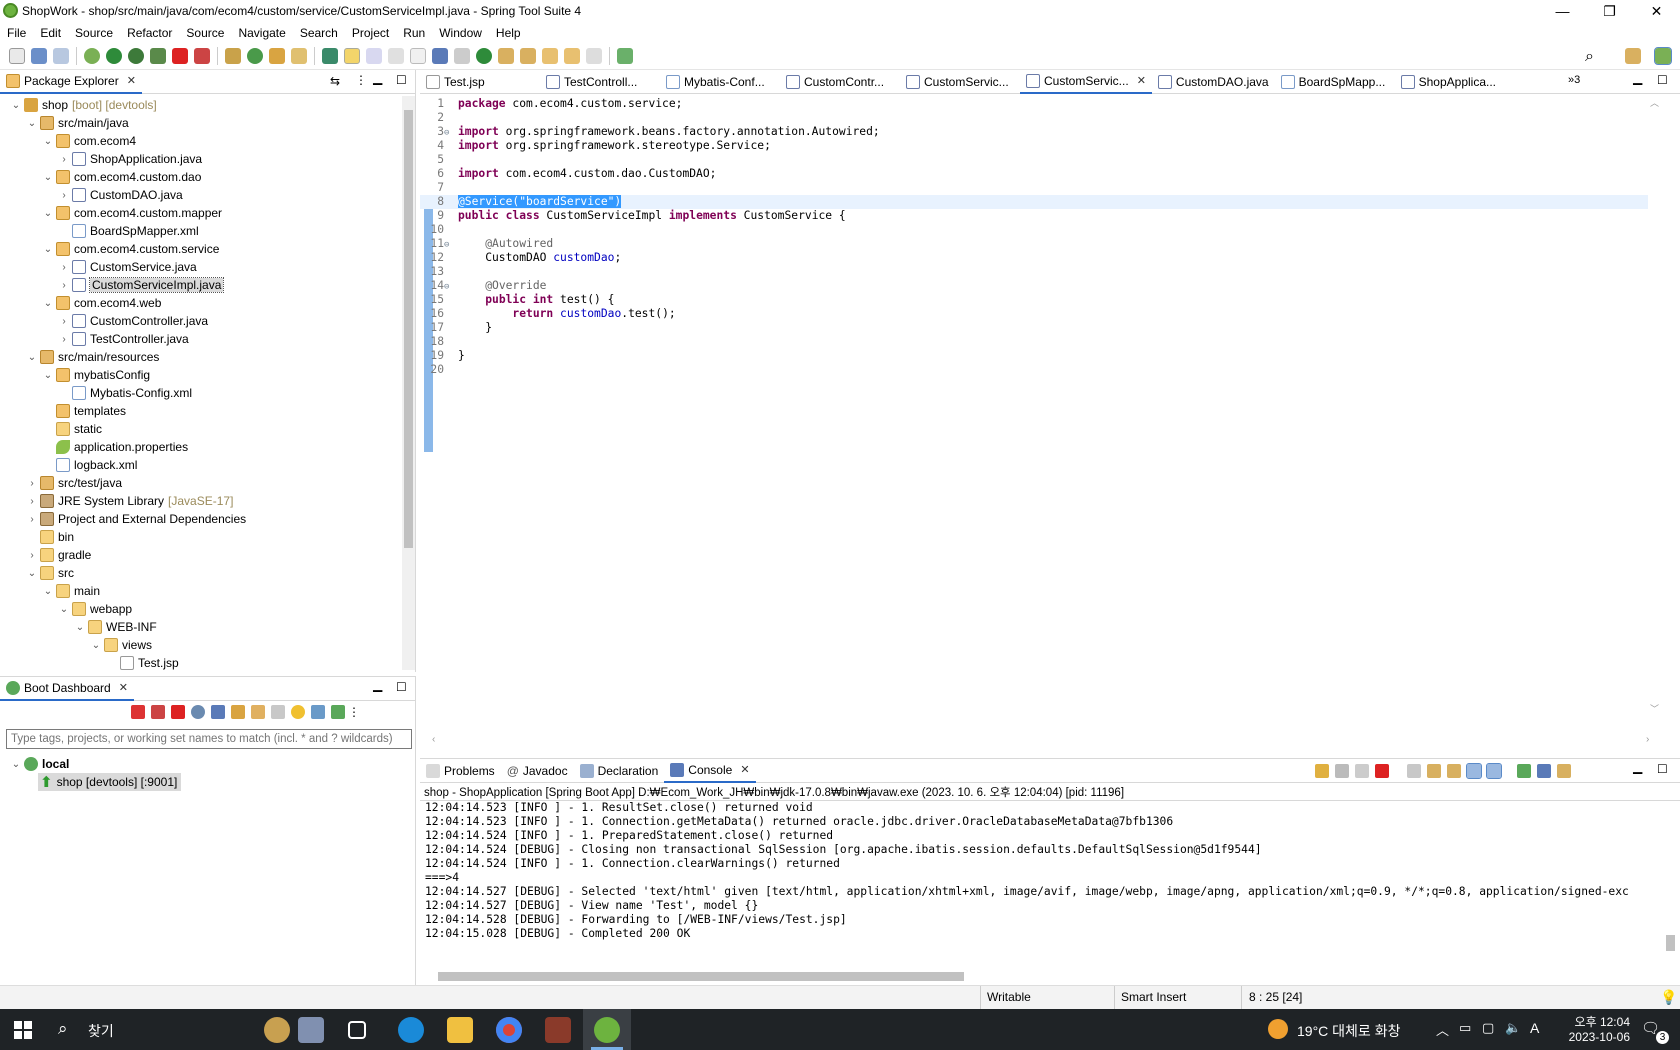  I want to click on run-history-icon, so click(136, 56).